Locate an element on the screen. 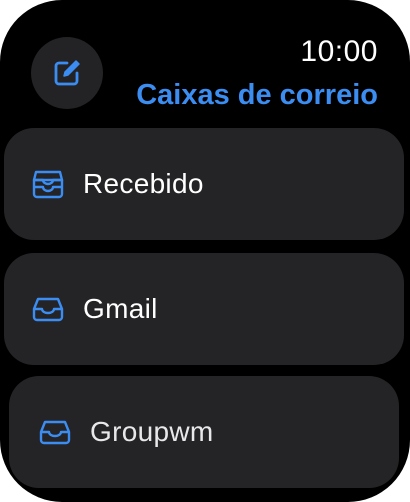 This screenshot has width=410, height=502. status-time: 10:00 is located at coordinates (339, 51).